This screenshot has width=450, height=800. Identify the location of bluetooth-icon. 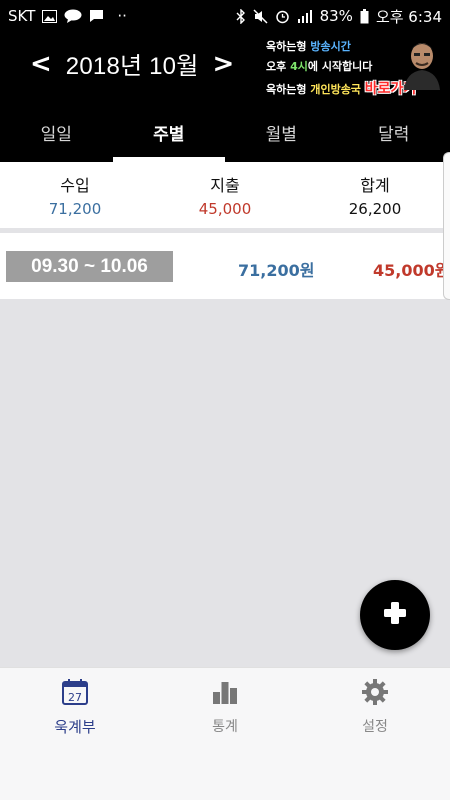
(241, 16).